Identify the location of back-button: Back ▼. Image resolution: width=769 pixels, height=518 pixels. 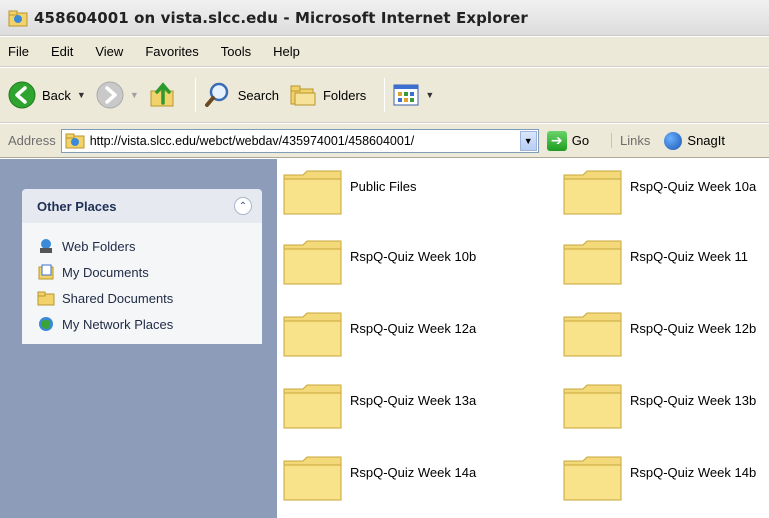
(47, 95).